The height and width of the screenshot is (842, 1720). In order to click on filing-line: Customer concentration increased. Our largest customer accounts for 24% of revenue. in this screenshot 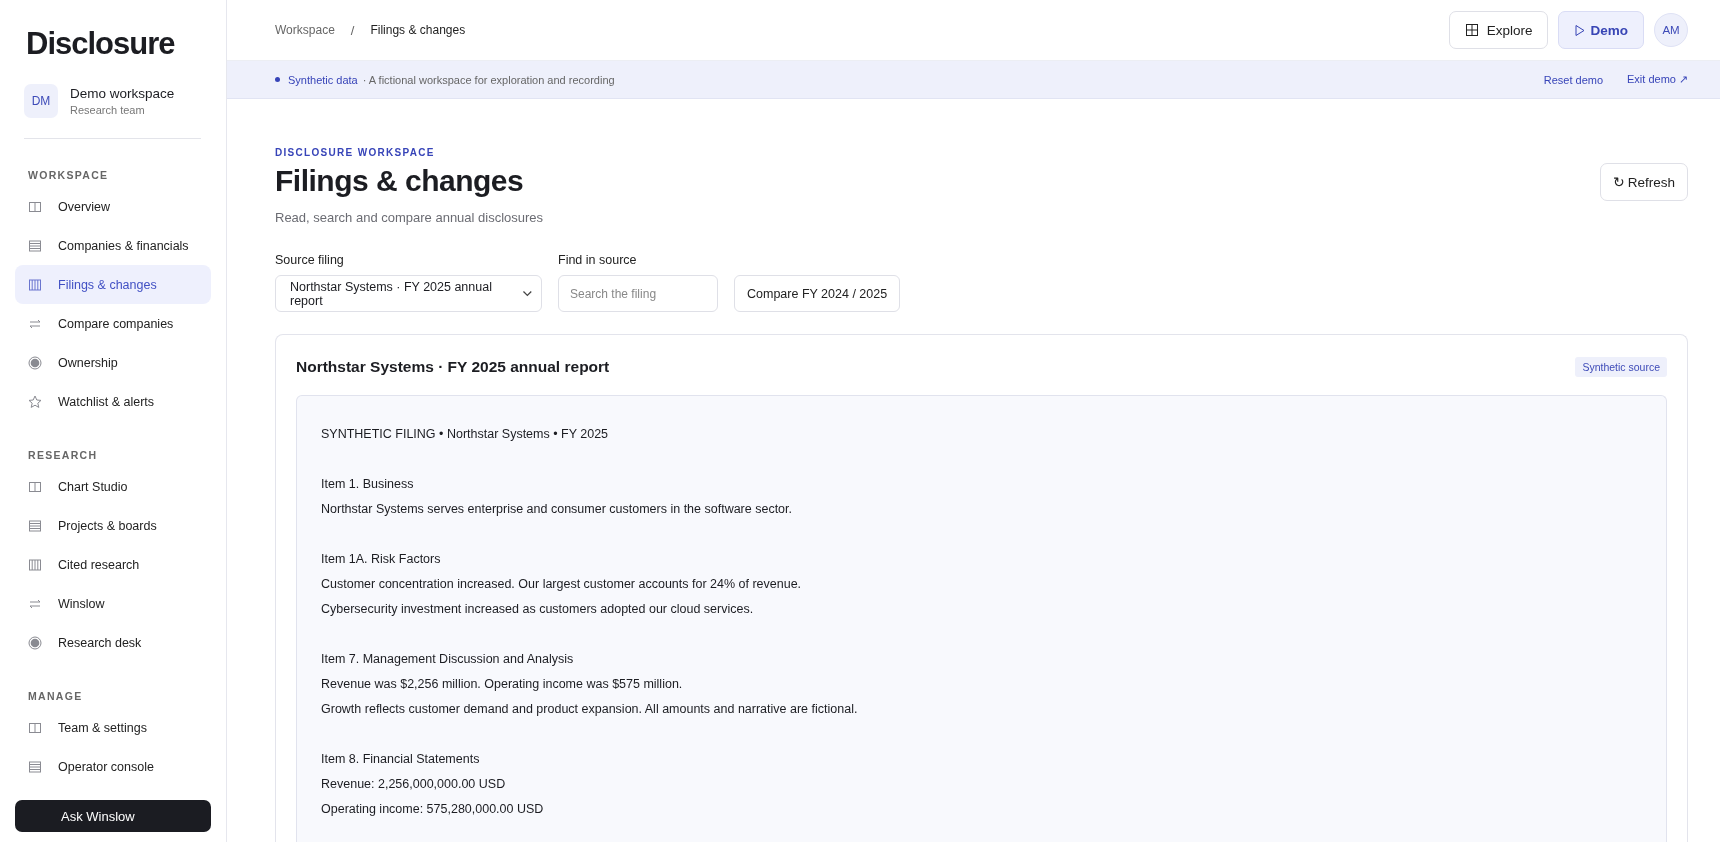, I will do `click(562, 584)`.